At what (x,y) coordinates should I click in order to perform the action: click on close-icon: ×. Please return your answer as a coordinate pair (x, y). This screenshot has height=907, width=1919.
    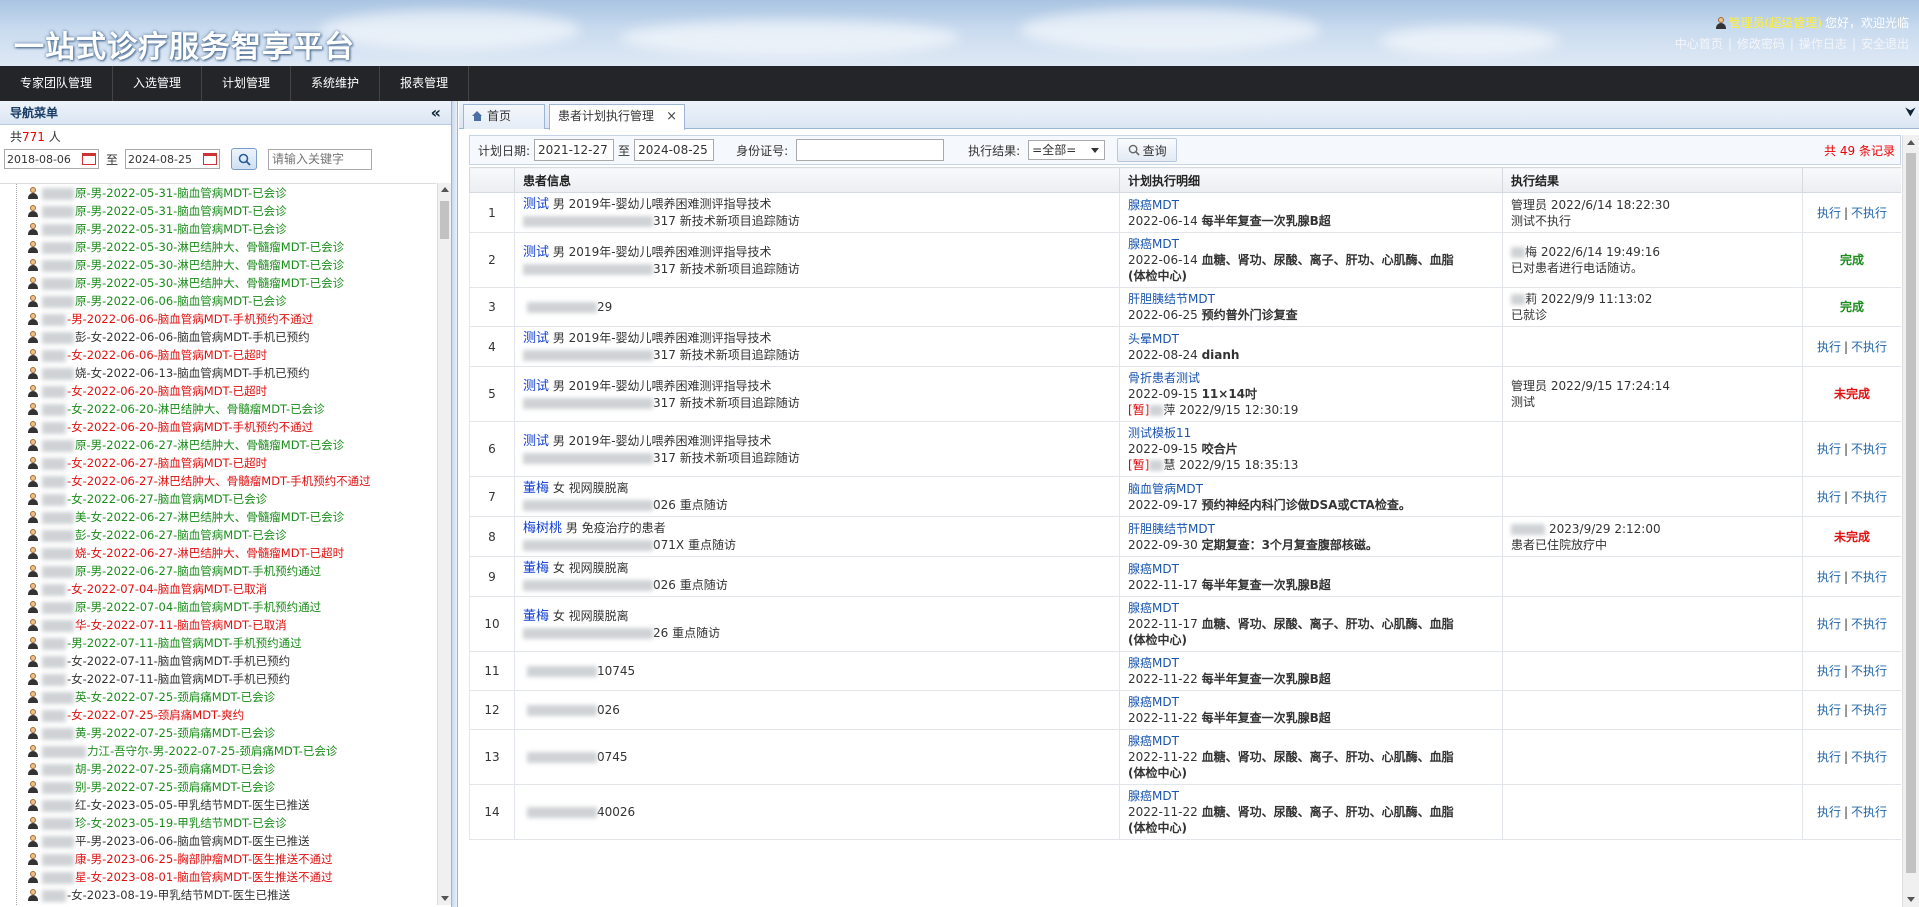
    Looking at the image, I should click on (671, 116).